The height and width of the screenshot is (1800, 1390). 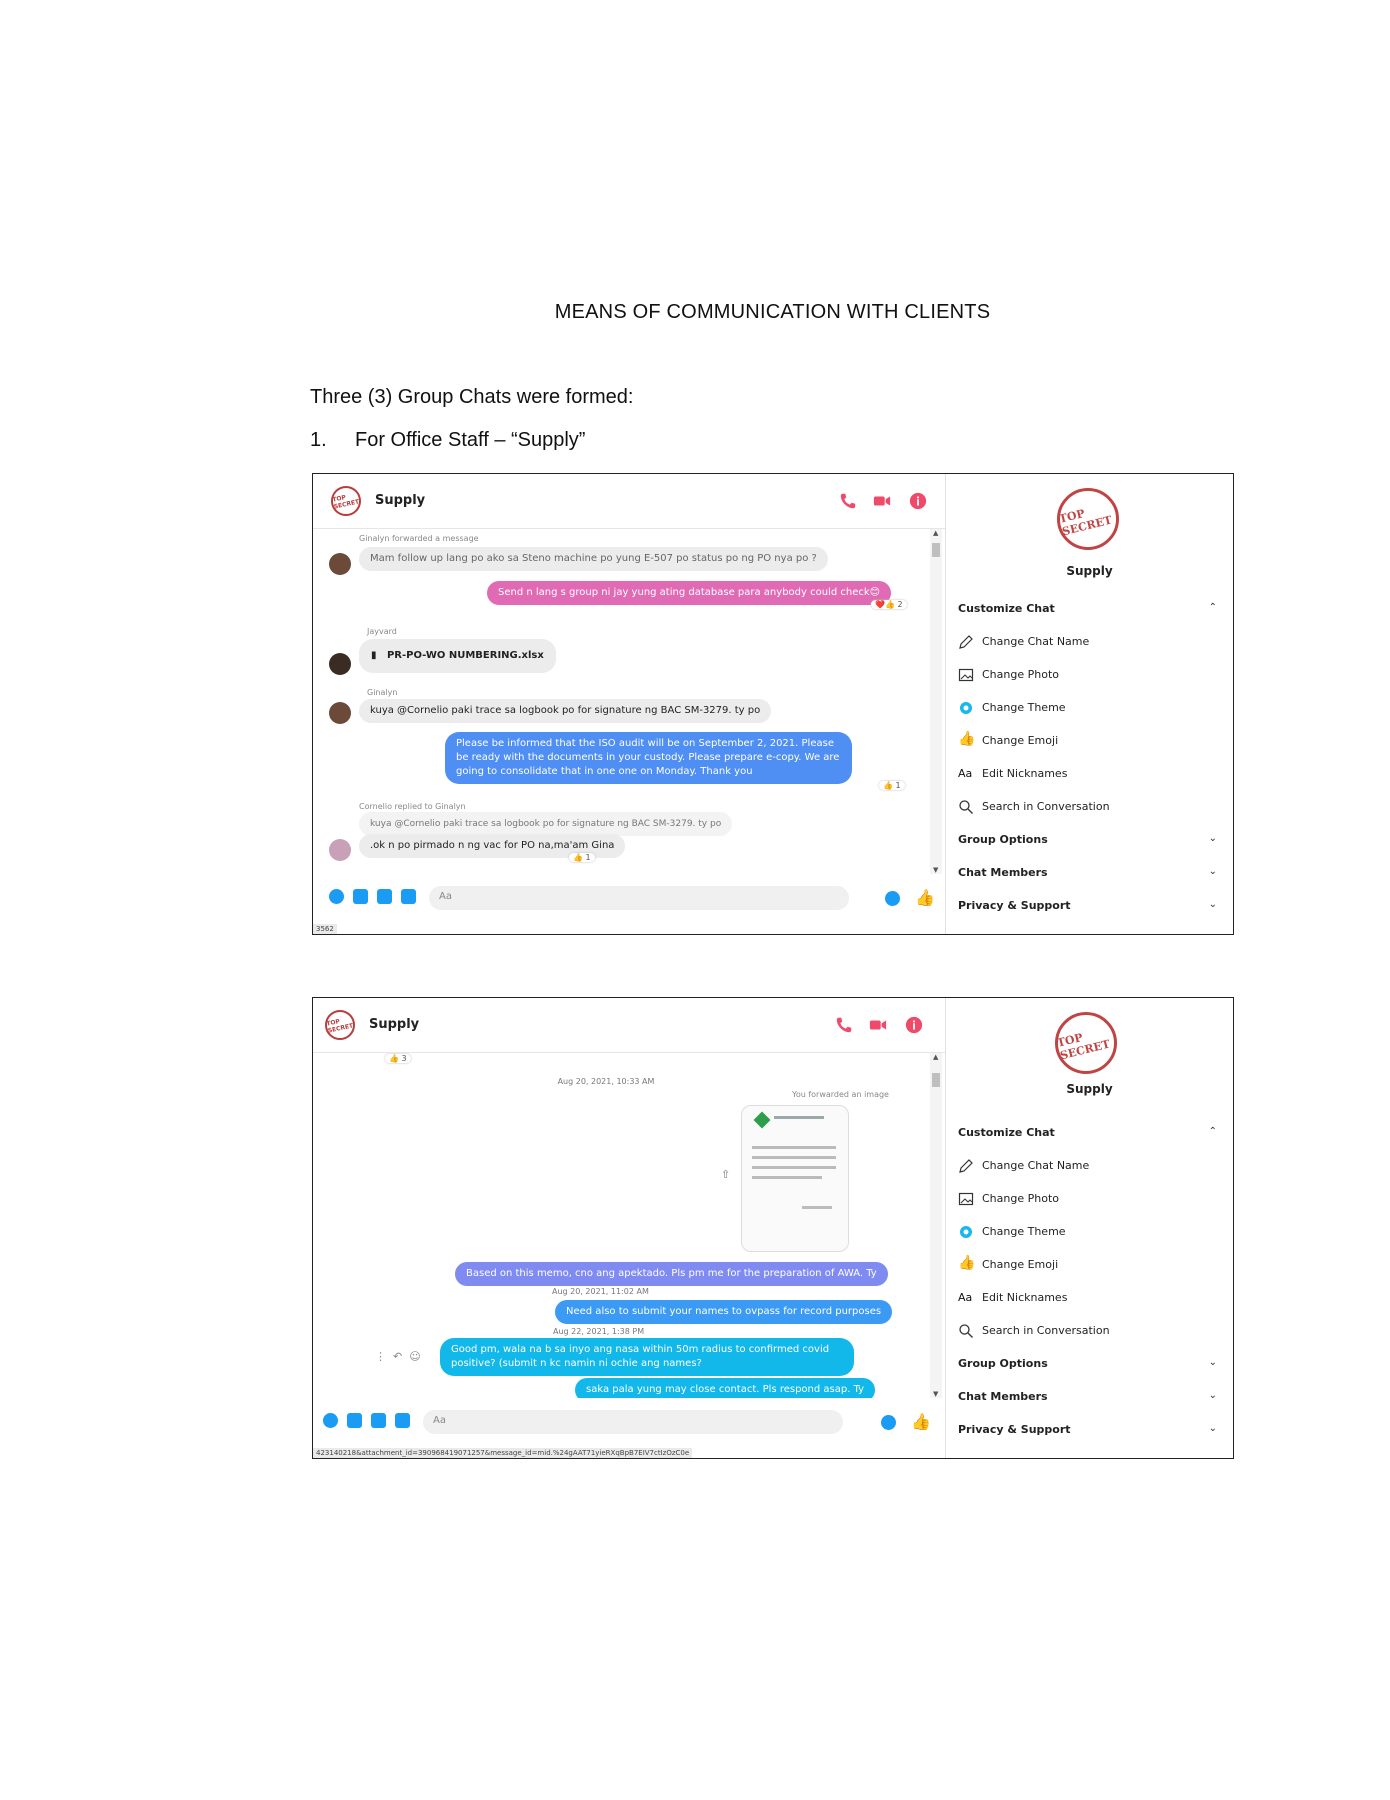 What do you see at coordinates (599, 1331) in the screenshot?
I see `timestamp: Aug 22, 2021, 1:38 PM` at bounding box center [599, 1331].